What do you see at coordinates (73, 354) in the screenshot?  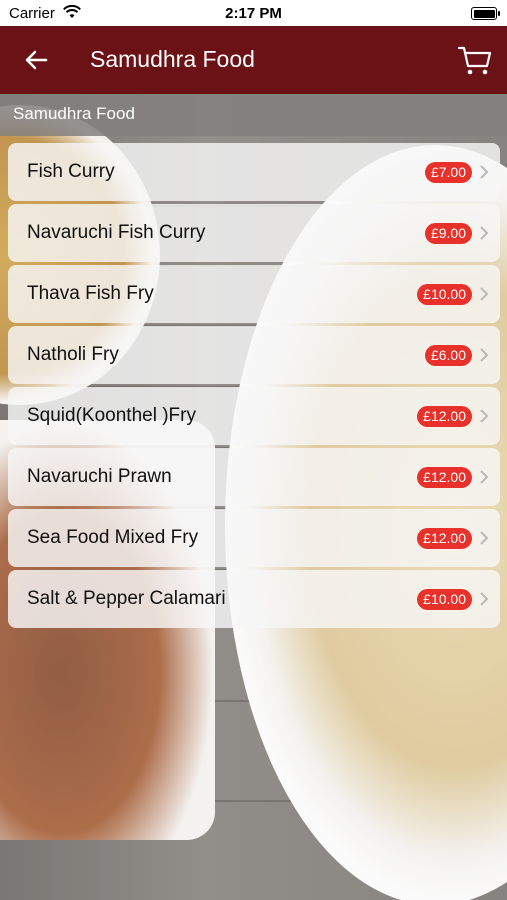 I see `menu-item-name: Natholi Fry` at bounding box center [73, 354].